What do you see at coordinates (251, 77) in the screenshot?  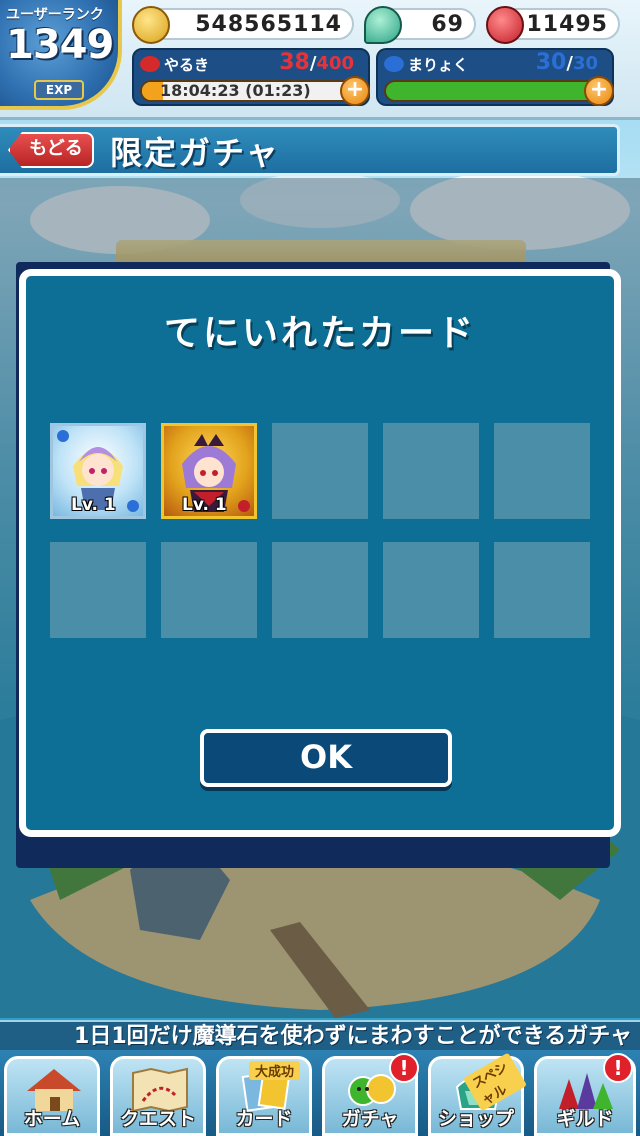 I see `stamina-gauge: やるき 38/400 18:04:23 (01:23)` at bounding box center [251, 77].